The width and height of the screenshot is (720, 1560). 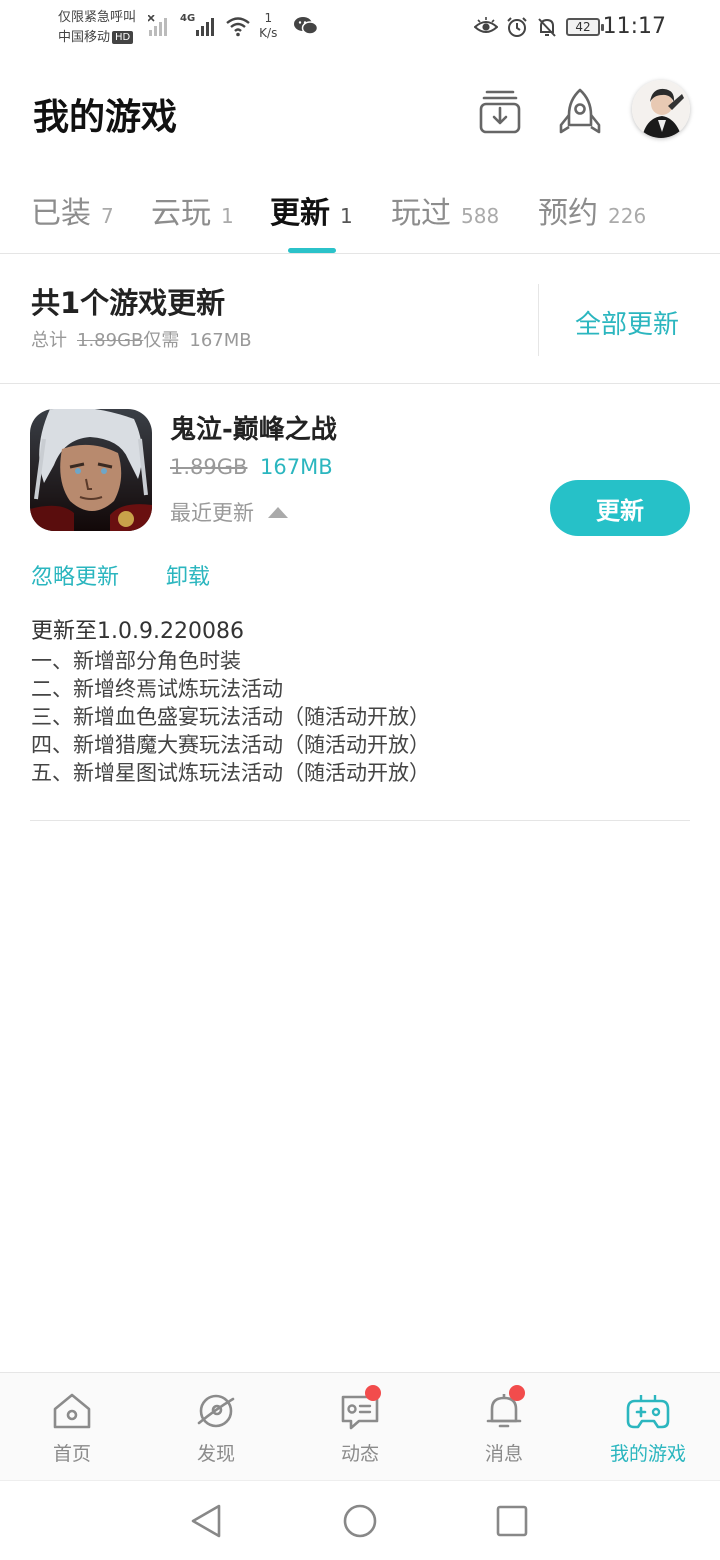 What do you see at coordinates (157, 25) in the screenshot?
I see `no-signal-icon` at bounding box center [157, 25].